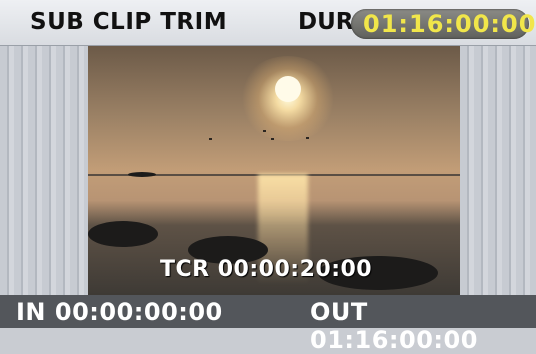  I want to click on left-side-panel, so click(44, 170).